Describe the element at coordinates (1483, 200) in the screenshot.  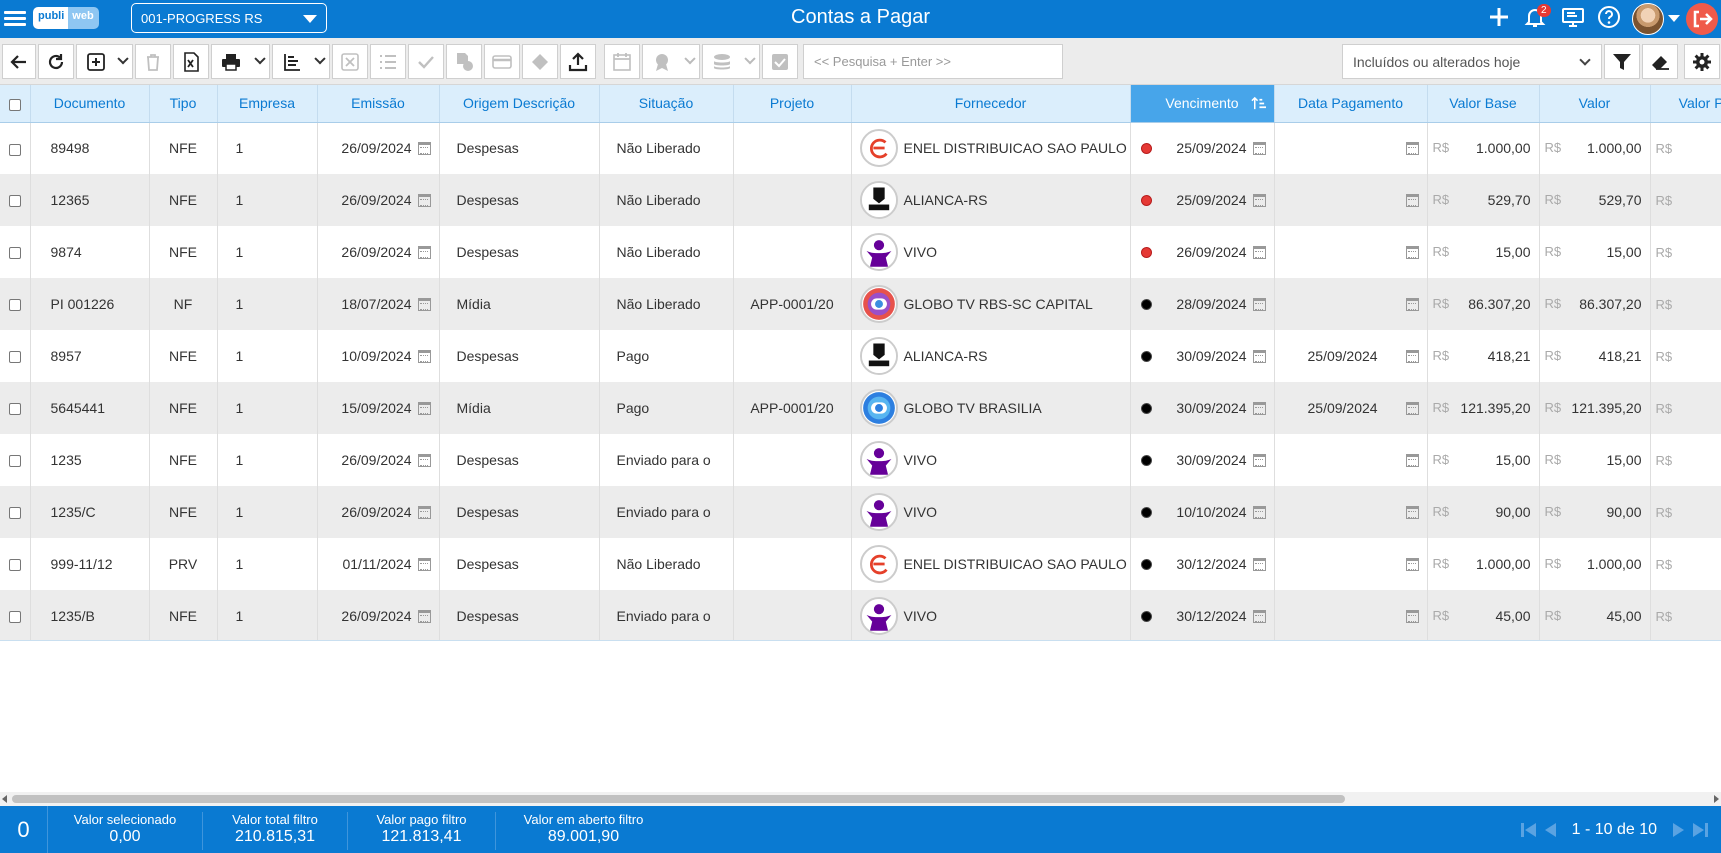
I see `cell-valor-base: R$ 529,70` at that location.